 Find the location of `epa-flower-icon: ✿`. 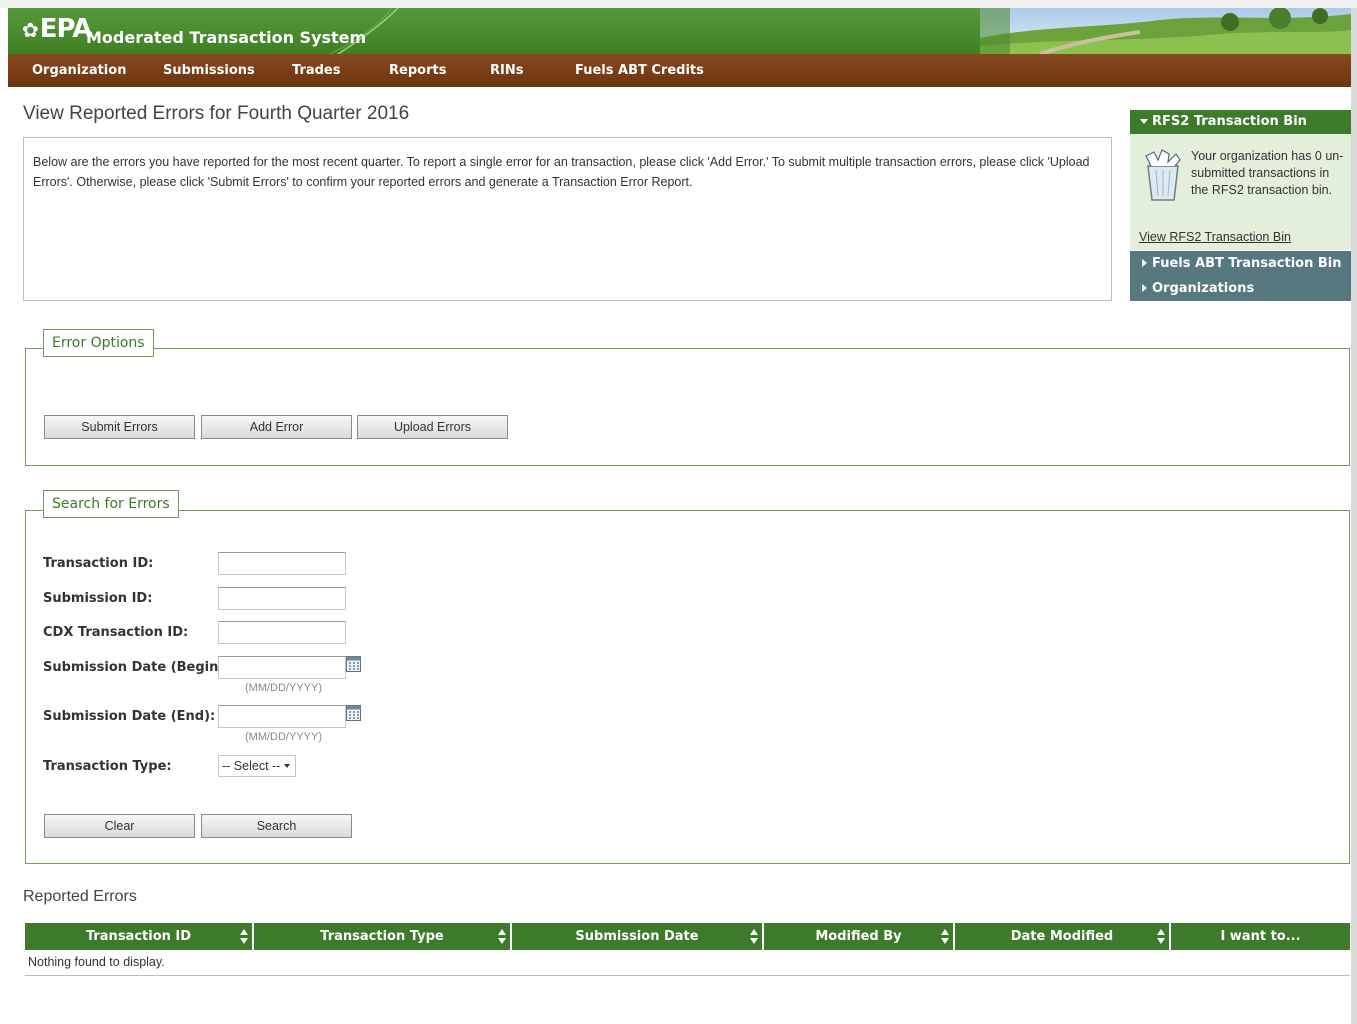

epa-flower-icon: ✿ is located at coordinates (30, 30).